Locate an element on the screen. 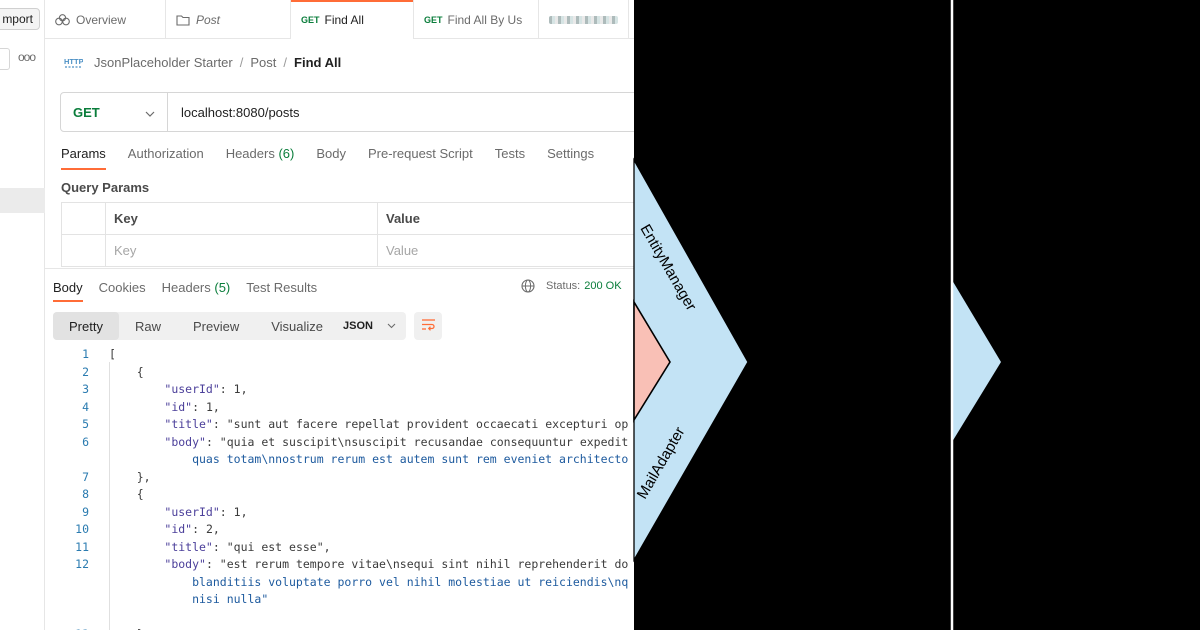 The height and width of the screenshot is (630, 1200). tab-label: Params is located at coordinates (83, 153).